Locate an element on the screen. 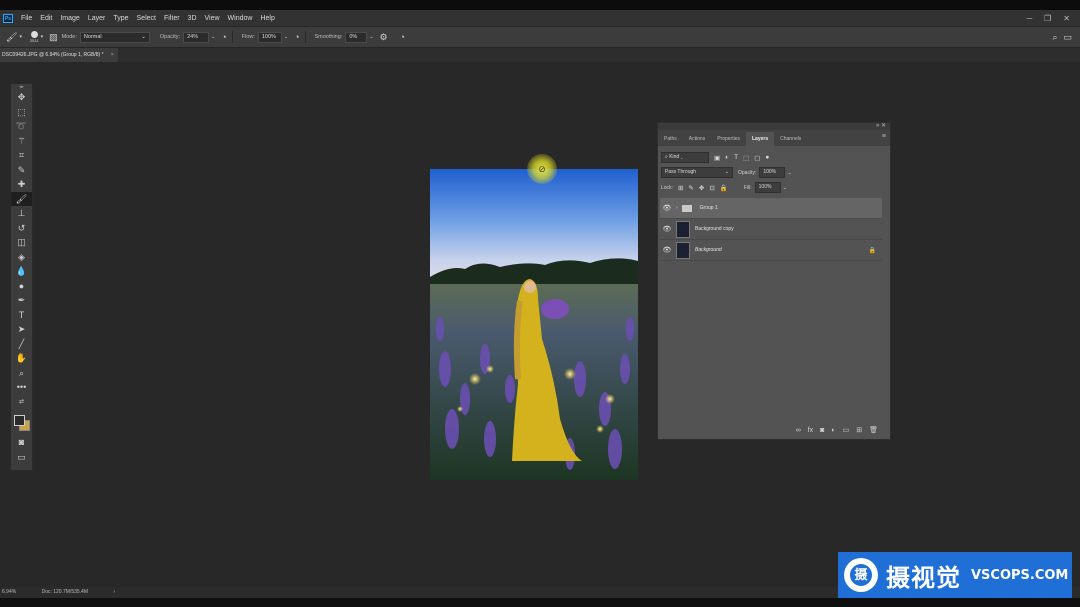 The image size is (1080, 607). menu-edit: Edit is located at coordinates (46, 18).